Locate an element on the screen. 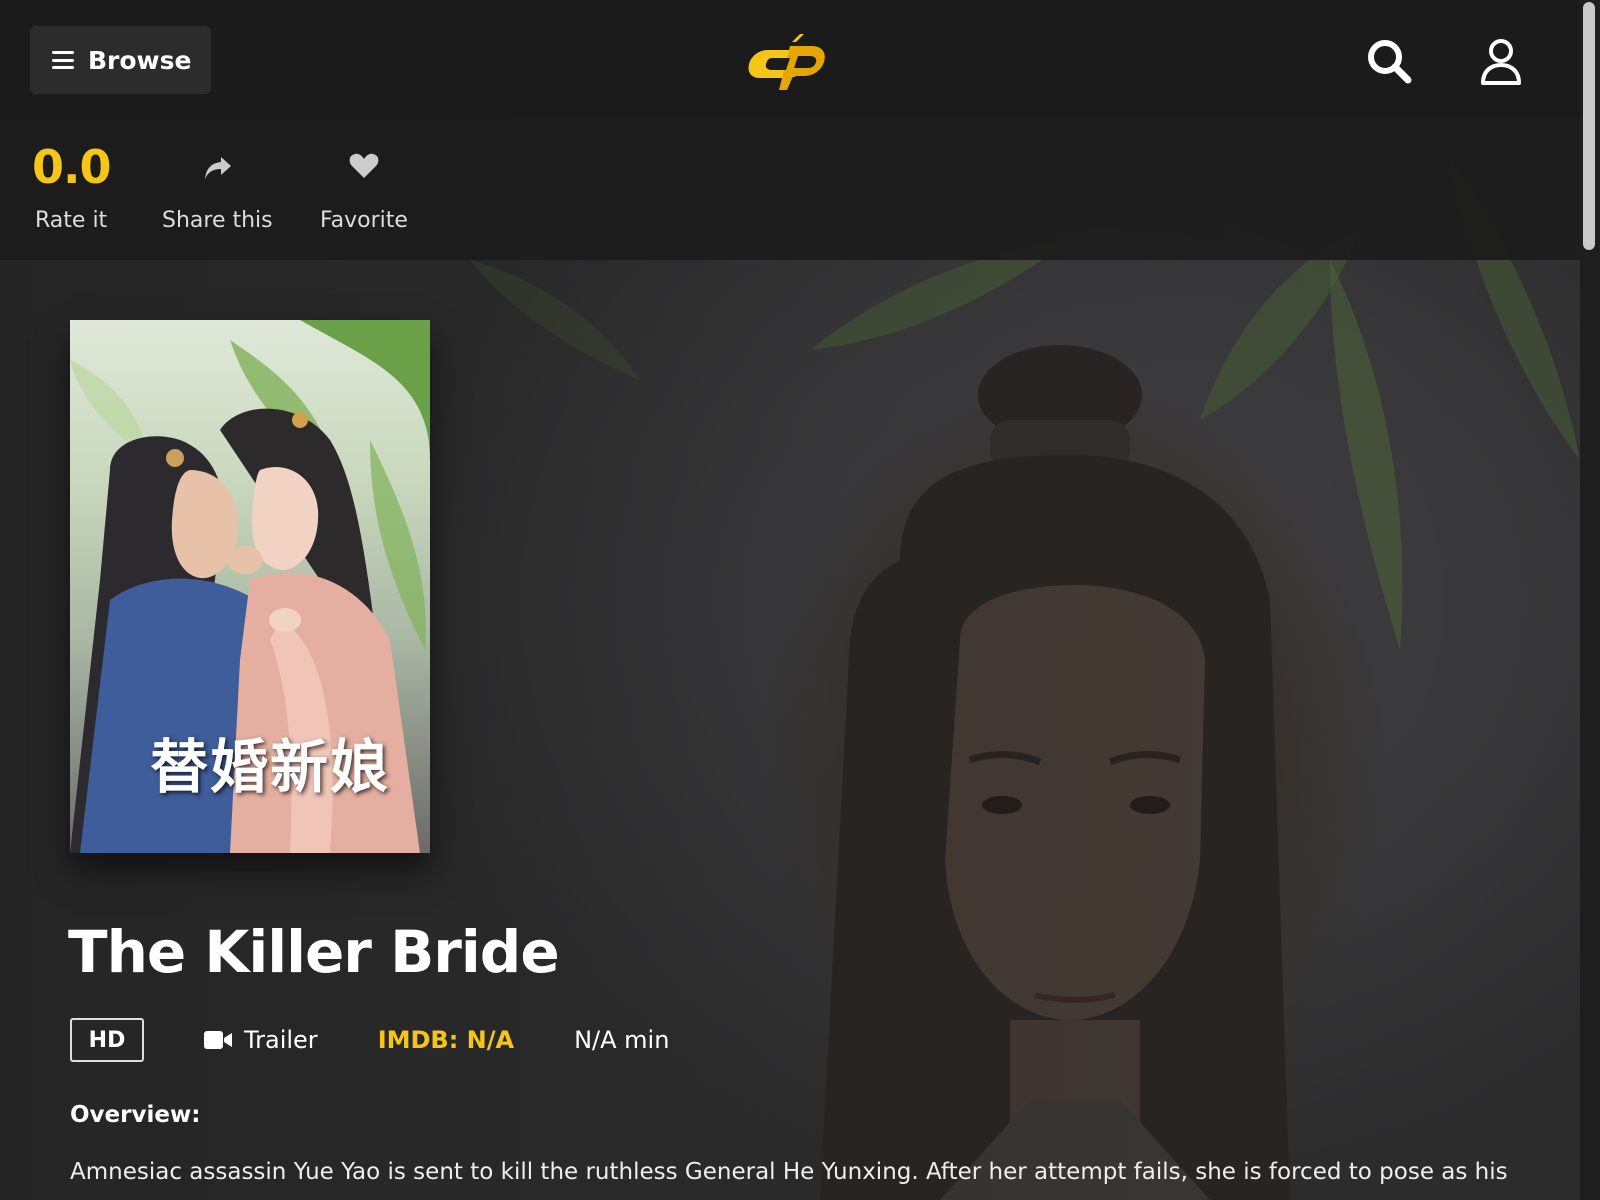 This screenshot has width=1600, height=1200. meta-row: HD Trailer IMDB: N/A N/A min is located at coordinates (369, 1040).